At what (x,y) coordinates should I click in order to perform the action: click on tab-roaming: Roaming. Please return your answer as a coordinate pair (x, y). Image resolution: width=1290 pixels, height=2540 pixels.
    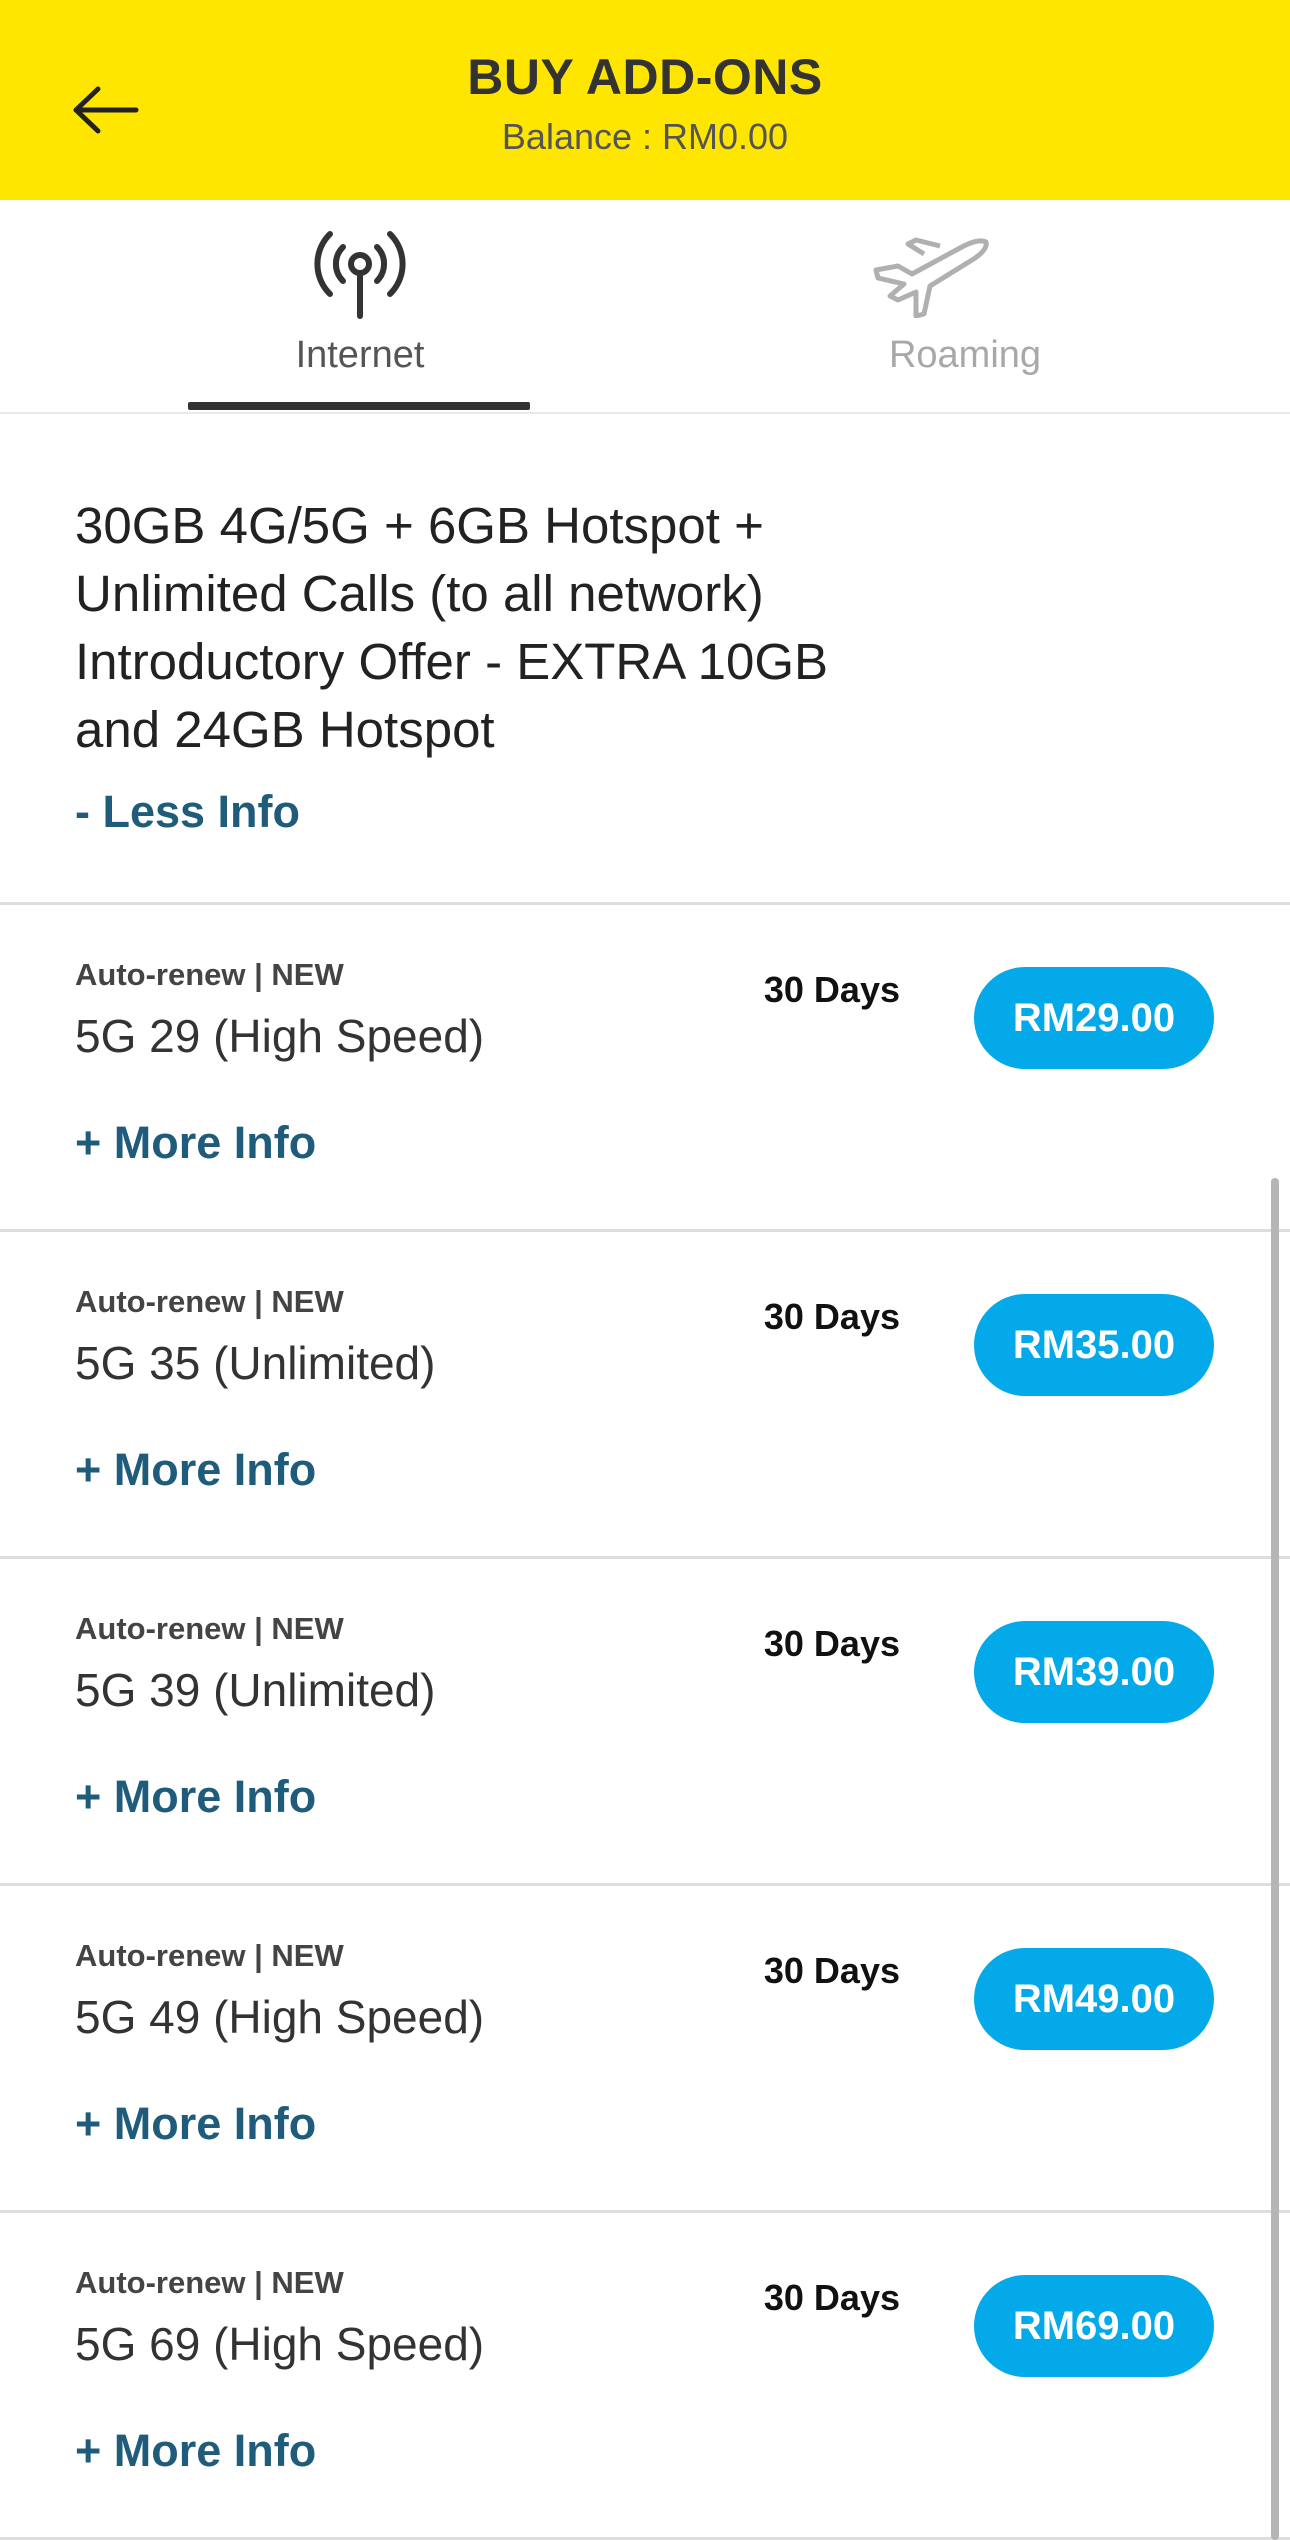
    Looking at the image, I should click on (967, 306).